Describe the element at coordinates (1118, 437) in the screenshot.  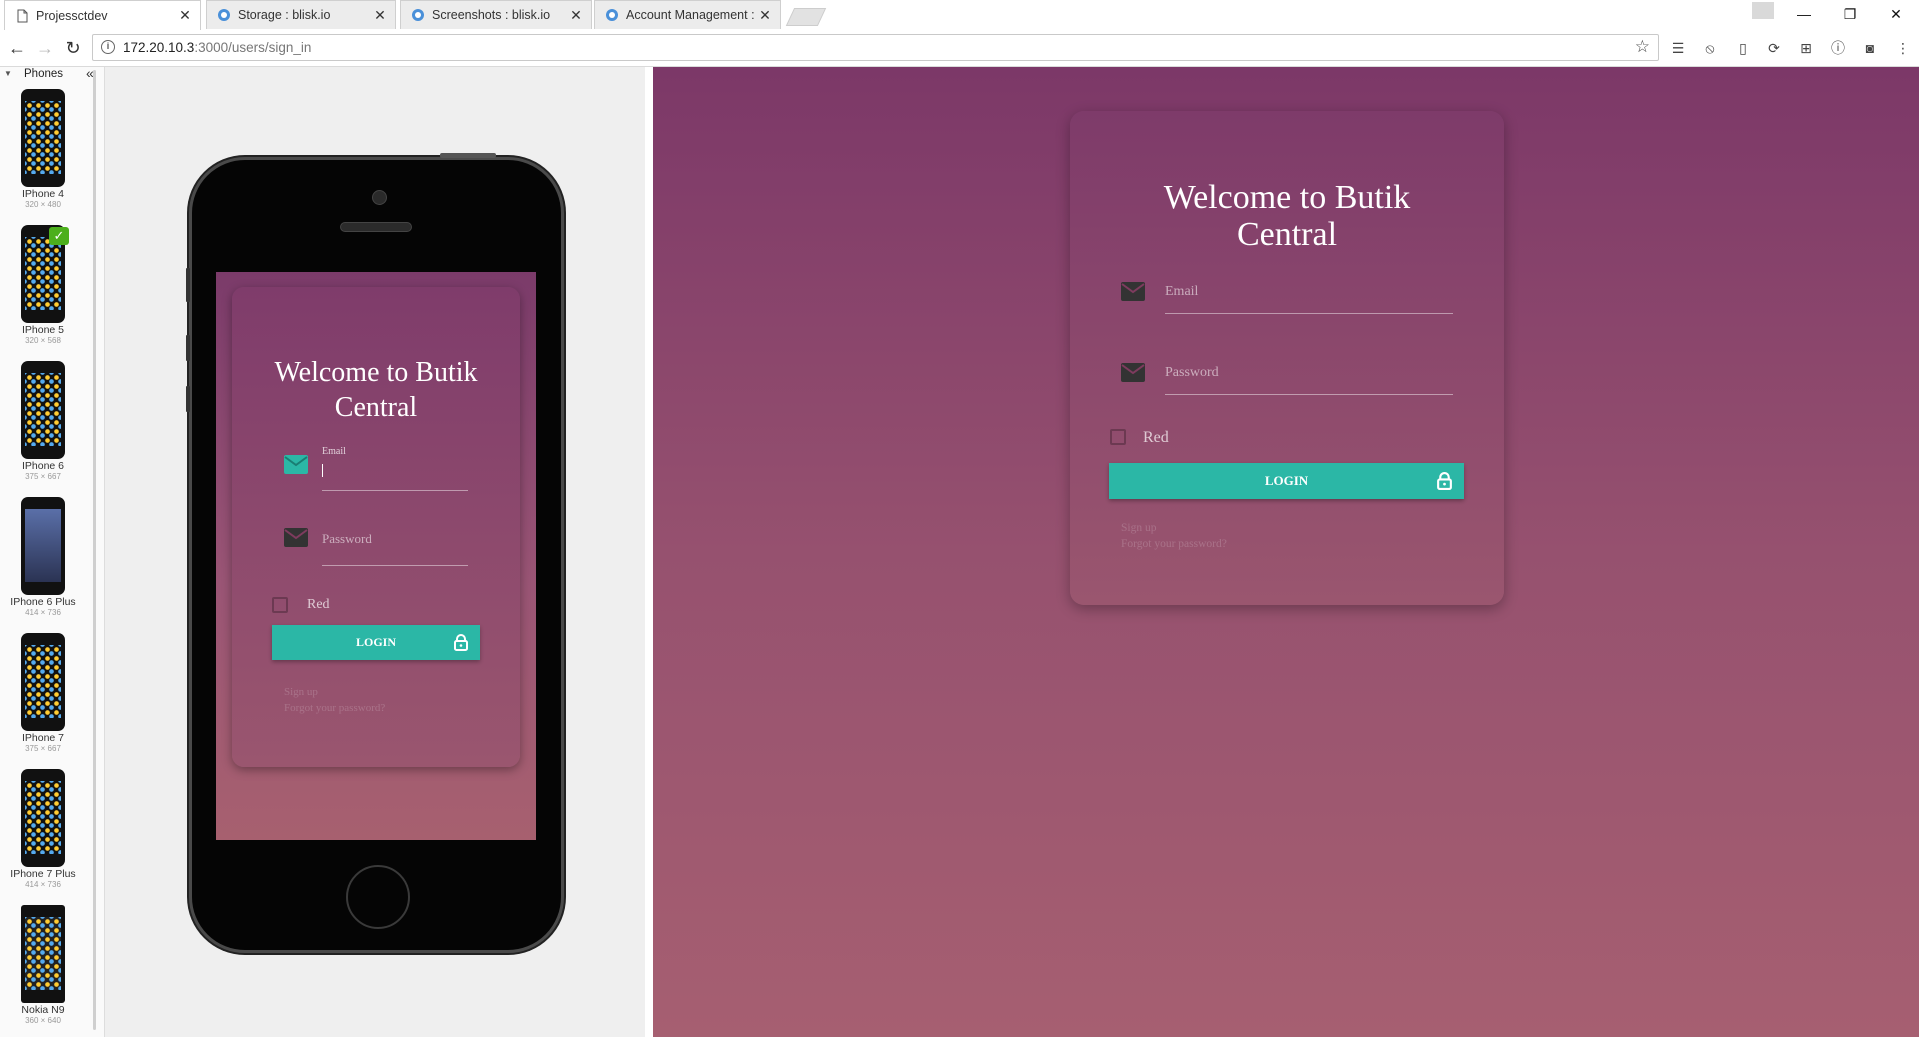
I see `remember-checkbox-desktop` at that location.